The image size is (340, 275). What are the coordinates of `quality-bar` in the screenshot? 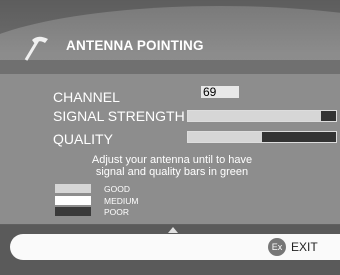 It's located at (262, 137).